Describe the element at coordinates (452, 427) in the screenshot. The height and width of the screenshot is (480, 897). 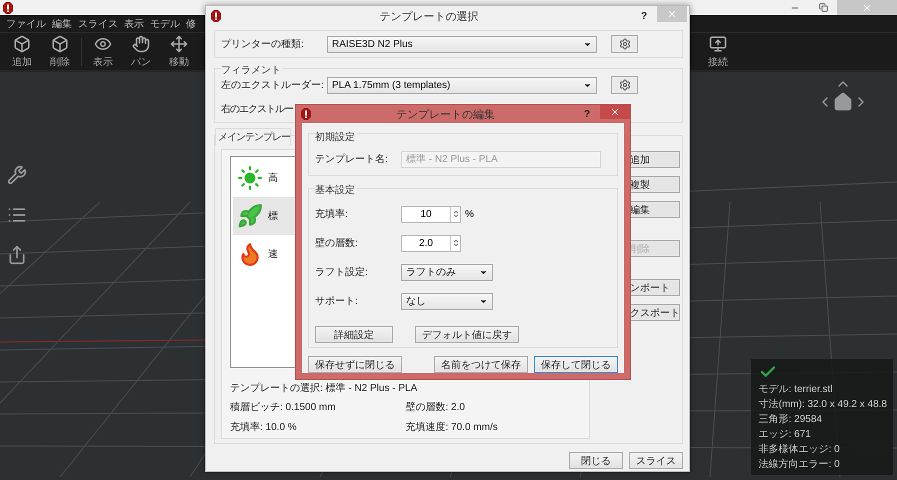
I see `detail-text: 充填速度: 70.0 mm/s` at that location.